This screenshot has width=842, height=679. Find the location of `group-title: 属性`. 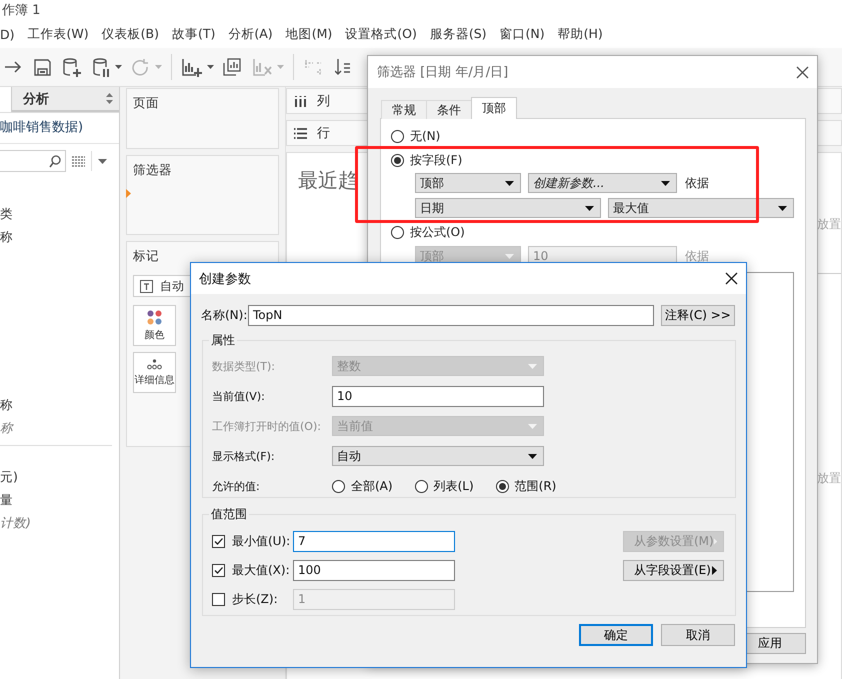

group-title: 属性 is located at coordinates (223, 340).